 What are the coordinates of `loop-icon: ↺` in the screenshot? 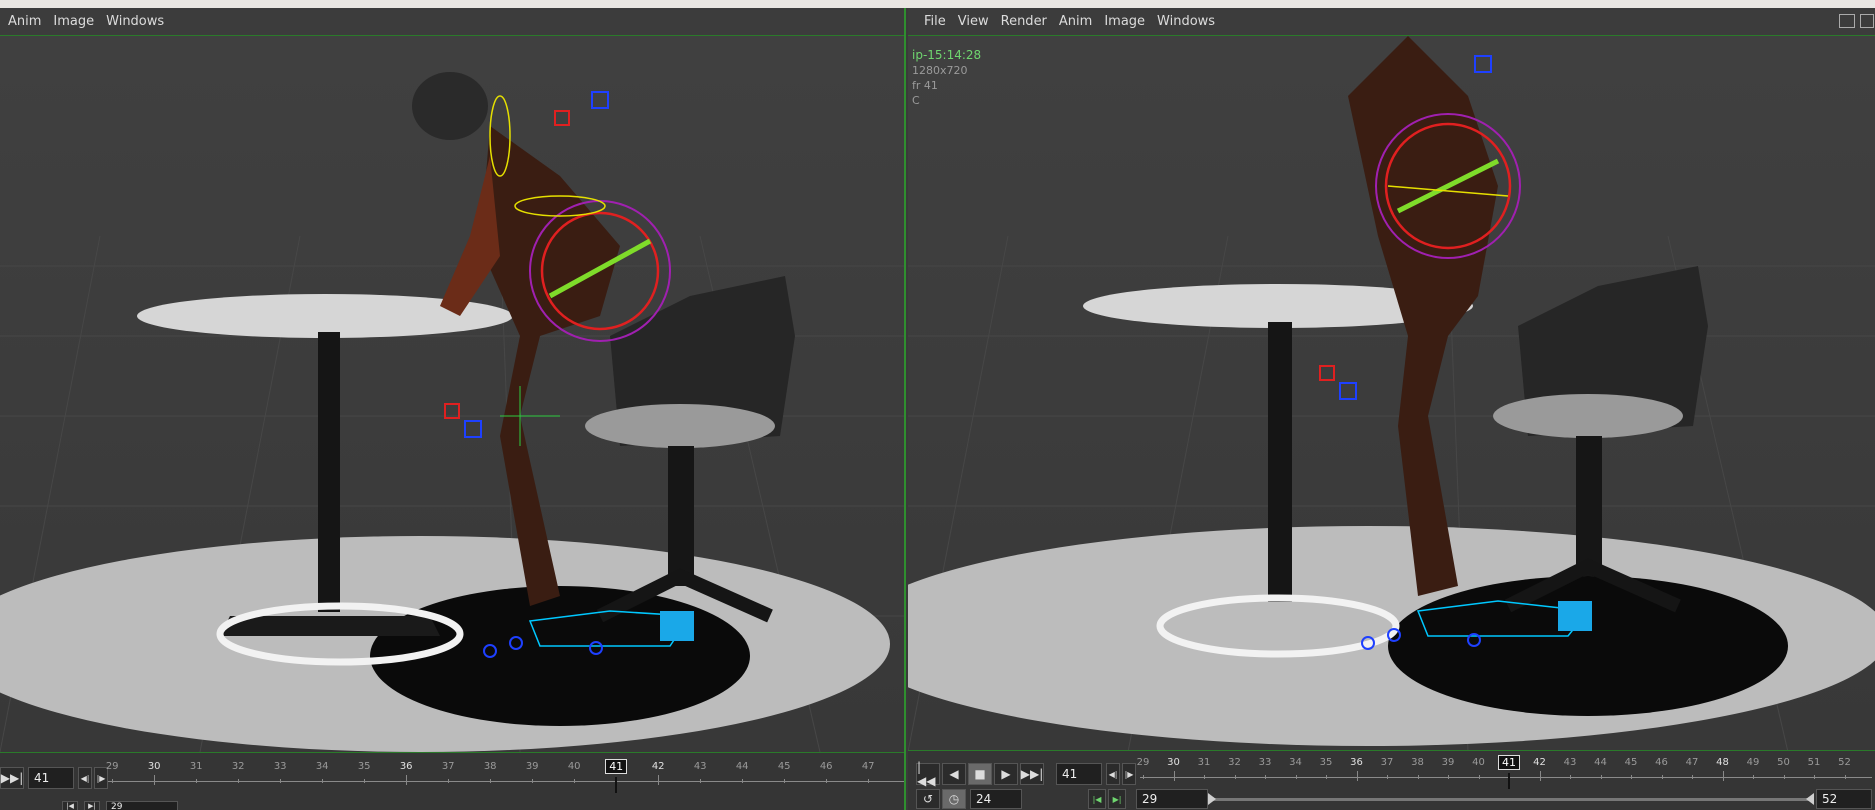 It's located at (928, 799).